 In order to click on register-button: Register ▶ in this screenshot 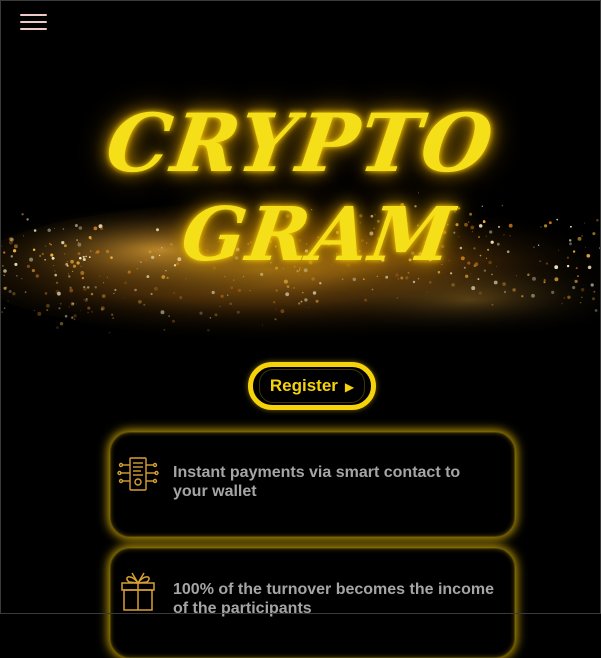, I will do `click(312, 386)`.